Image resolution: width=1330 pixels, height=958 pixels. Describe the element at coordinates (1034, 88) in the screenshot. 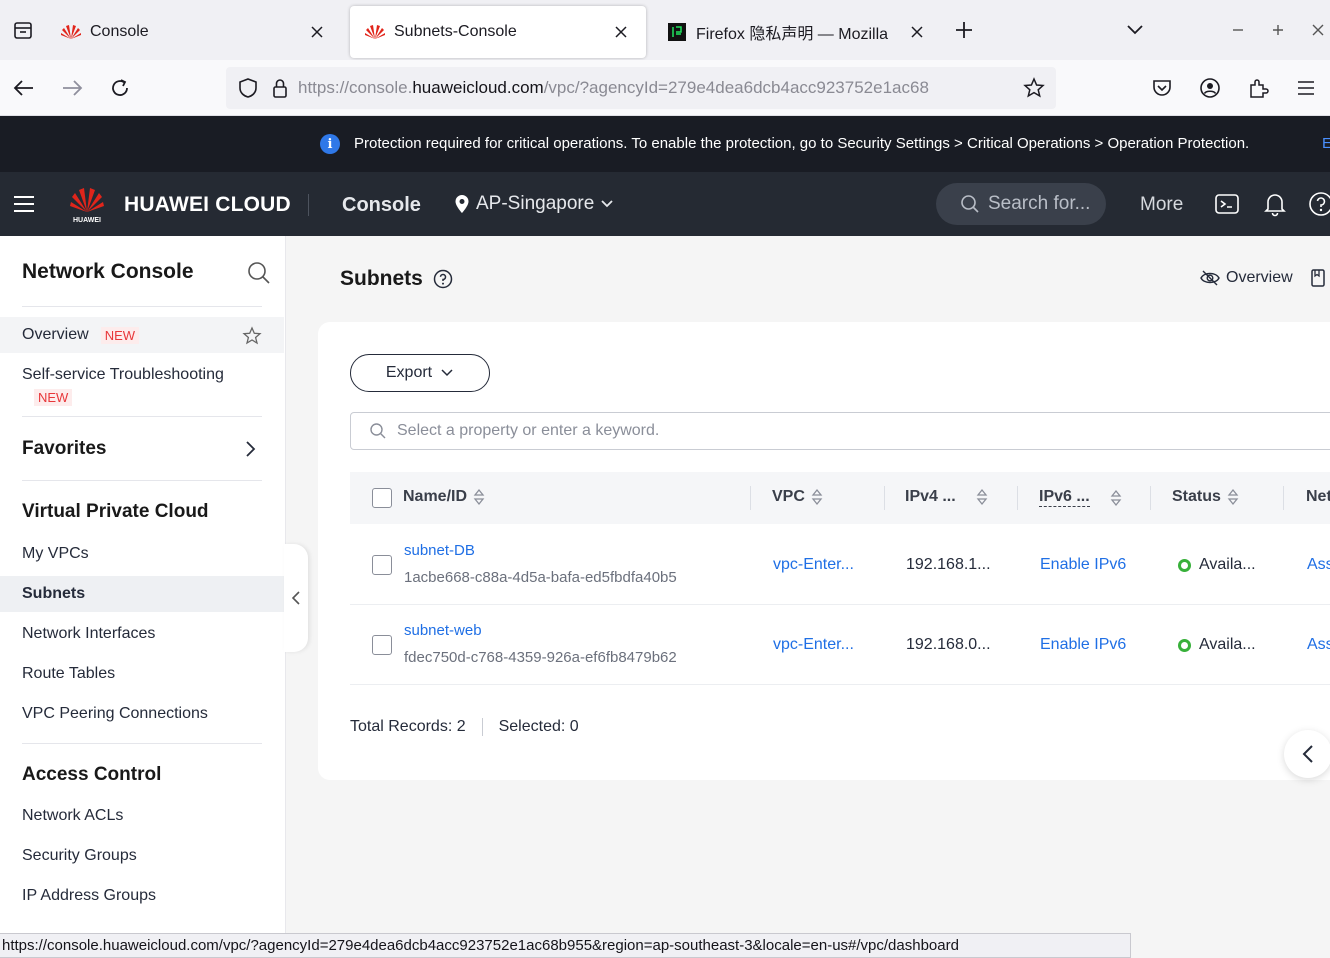

I see `bookmark-star-icon` at that location.